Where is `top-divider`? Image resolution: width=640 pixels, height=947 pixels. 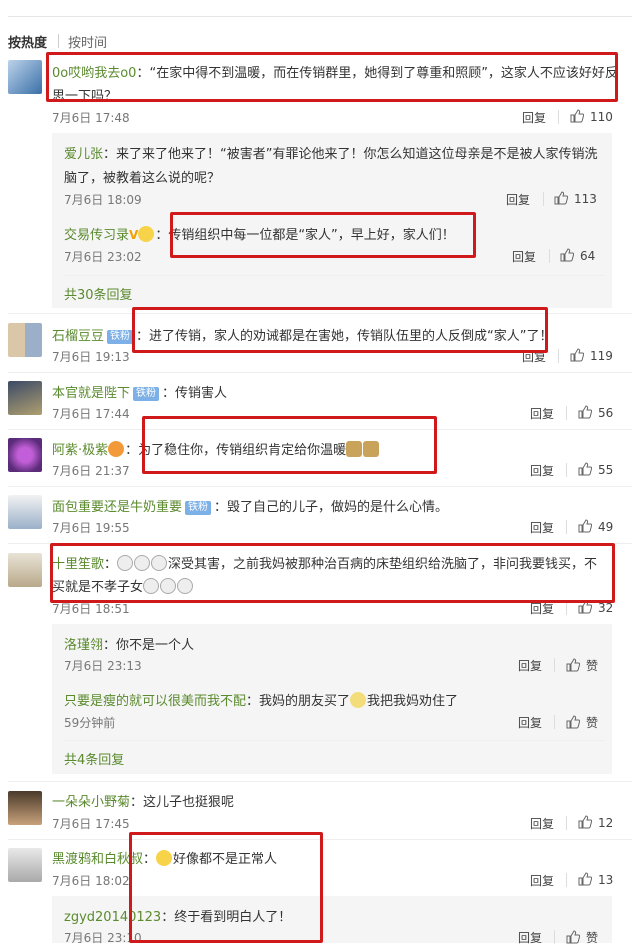
top-divider is located at coordinates (320, 16).